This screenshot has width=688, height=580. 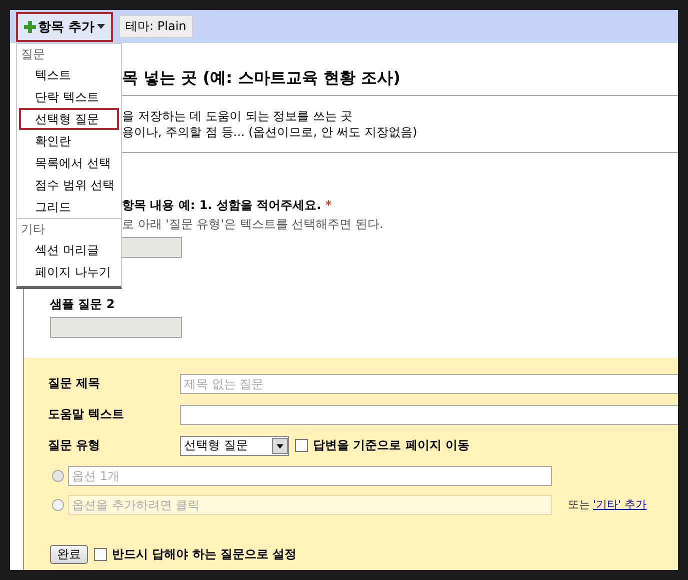 What do you see at coordinates (620, 504) in the screenshot?
I see `add-other-link: '기타' 추가` at bounding box center [620, 504].